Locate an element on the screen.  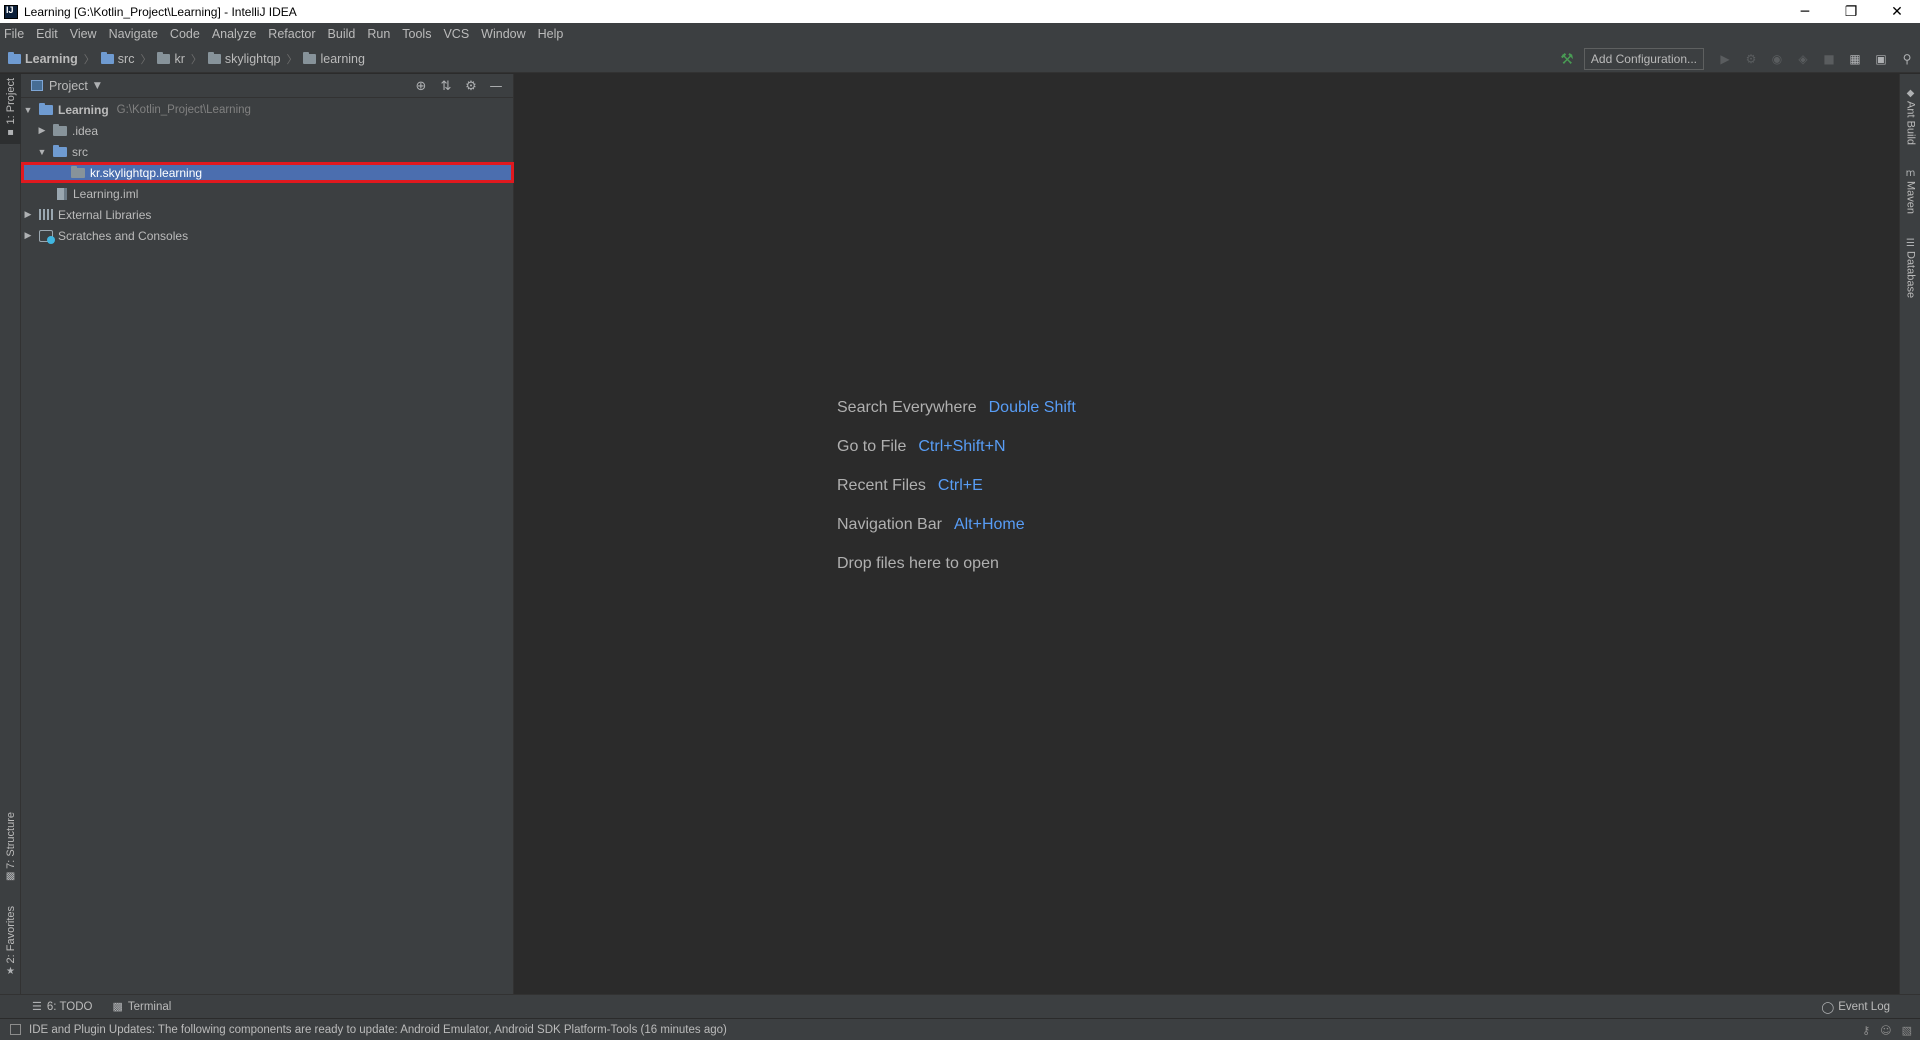
breadcrumb-skylightqp: skylightqp is located at coordinates (243, 58).